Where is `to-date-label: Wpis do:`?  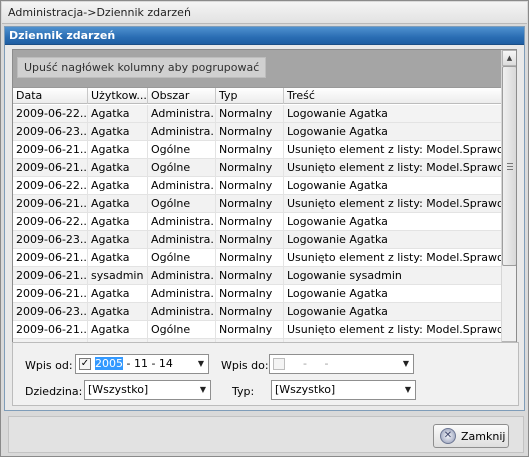
to-date-label: Wpis do: is located at coordinates (245, 365).